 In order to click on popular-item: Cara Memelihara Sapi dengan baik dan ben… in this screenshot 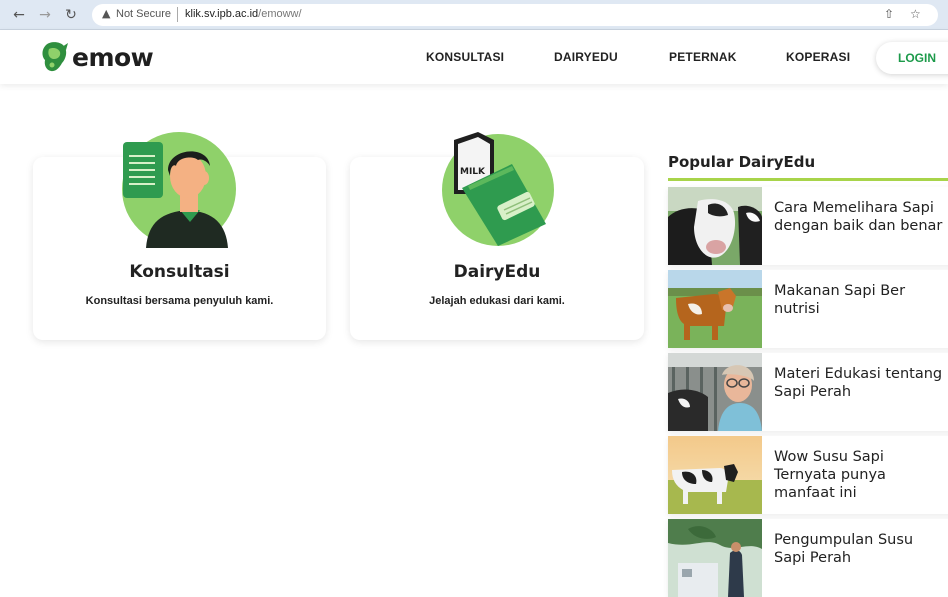, I will do `click(808, 226)`.